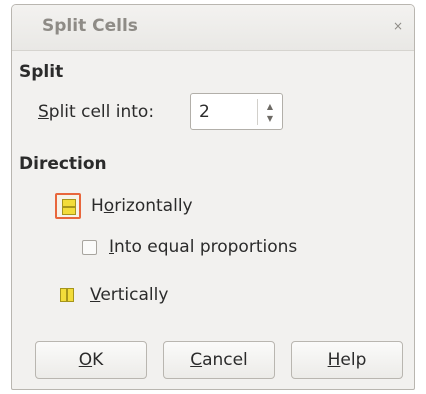 The width and height of the screenshot is (426, 394). I want to click on ok-button: OK, so click(91, 360).